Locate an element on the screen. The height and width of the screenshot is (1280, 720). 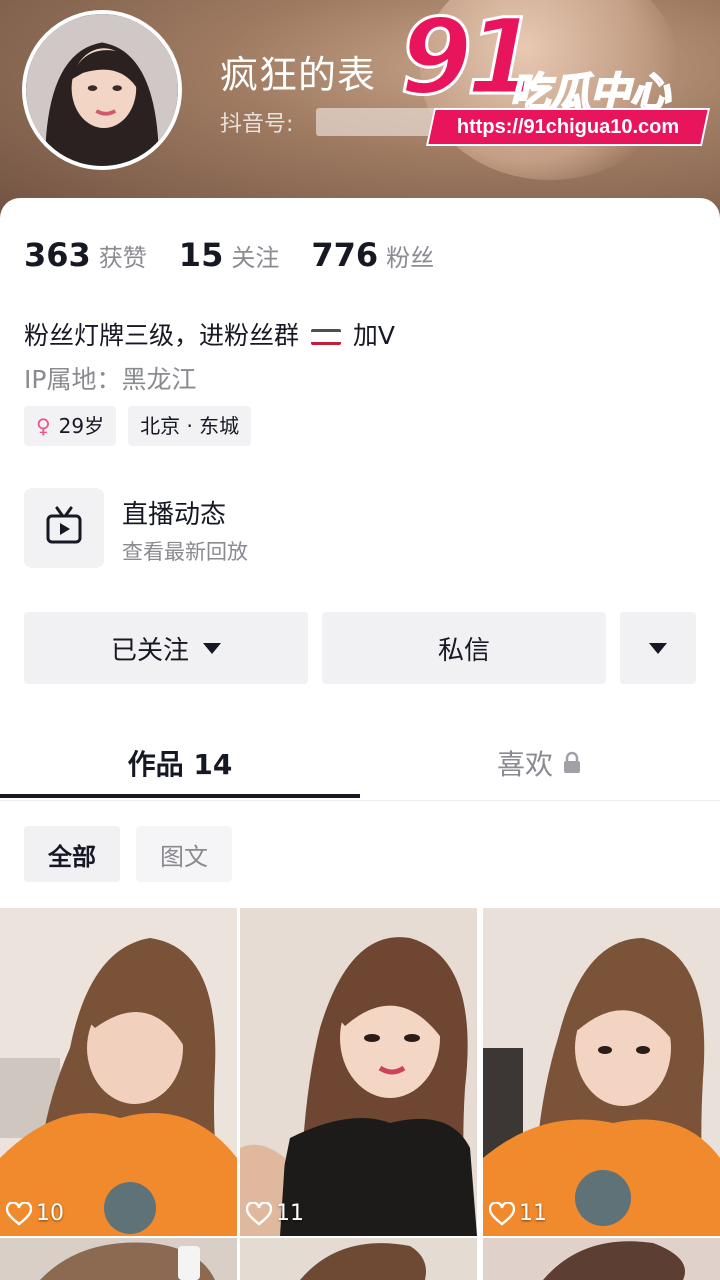
stat-likes: 363 获赞 is located at coordinates (85, 255).